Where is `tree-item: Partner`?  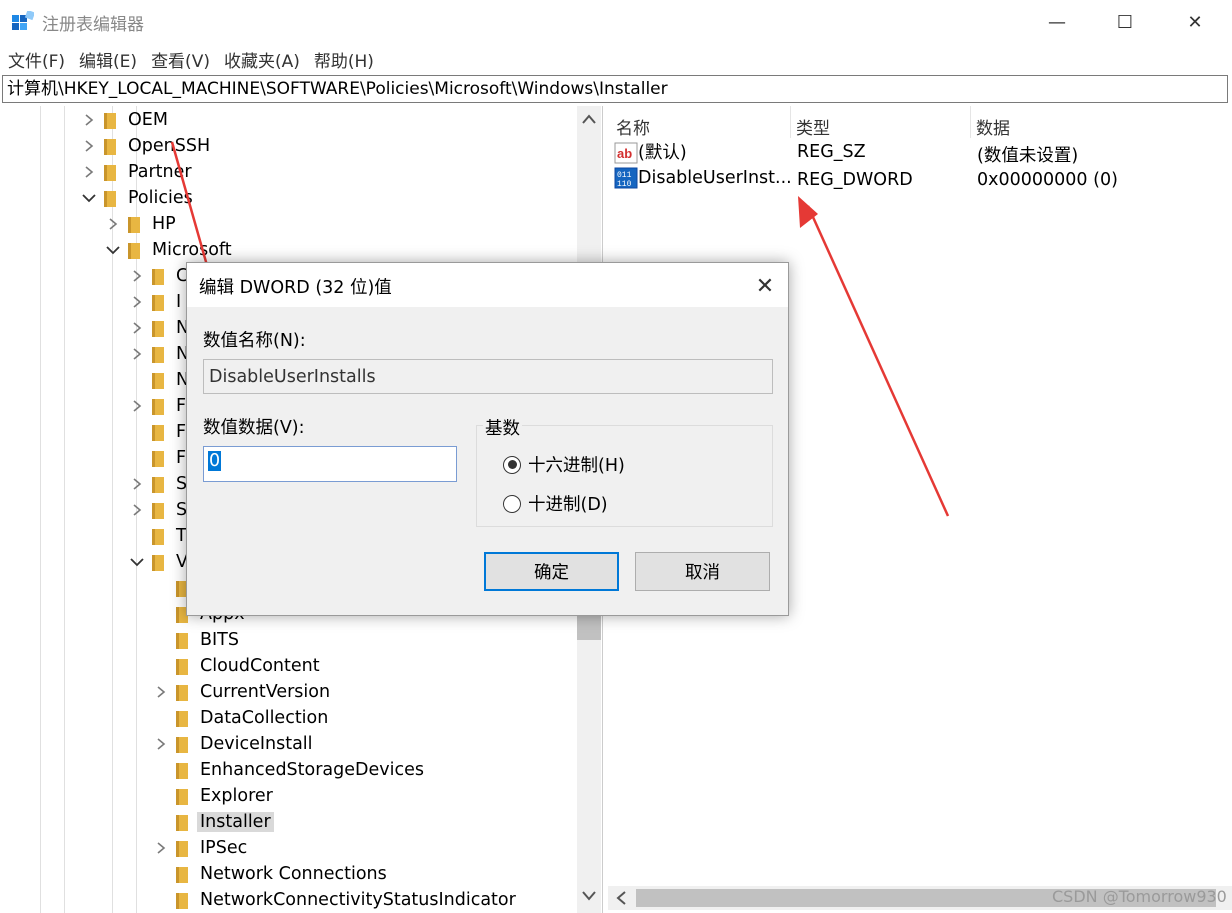 tree-item: Partner is located at coordinates (137, 172).